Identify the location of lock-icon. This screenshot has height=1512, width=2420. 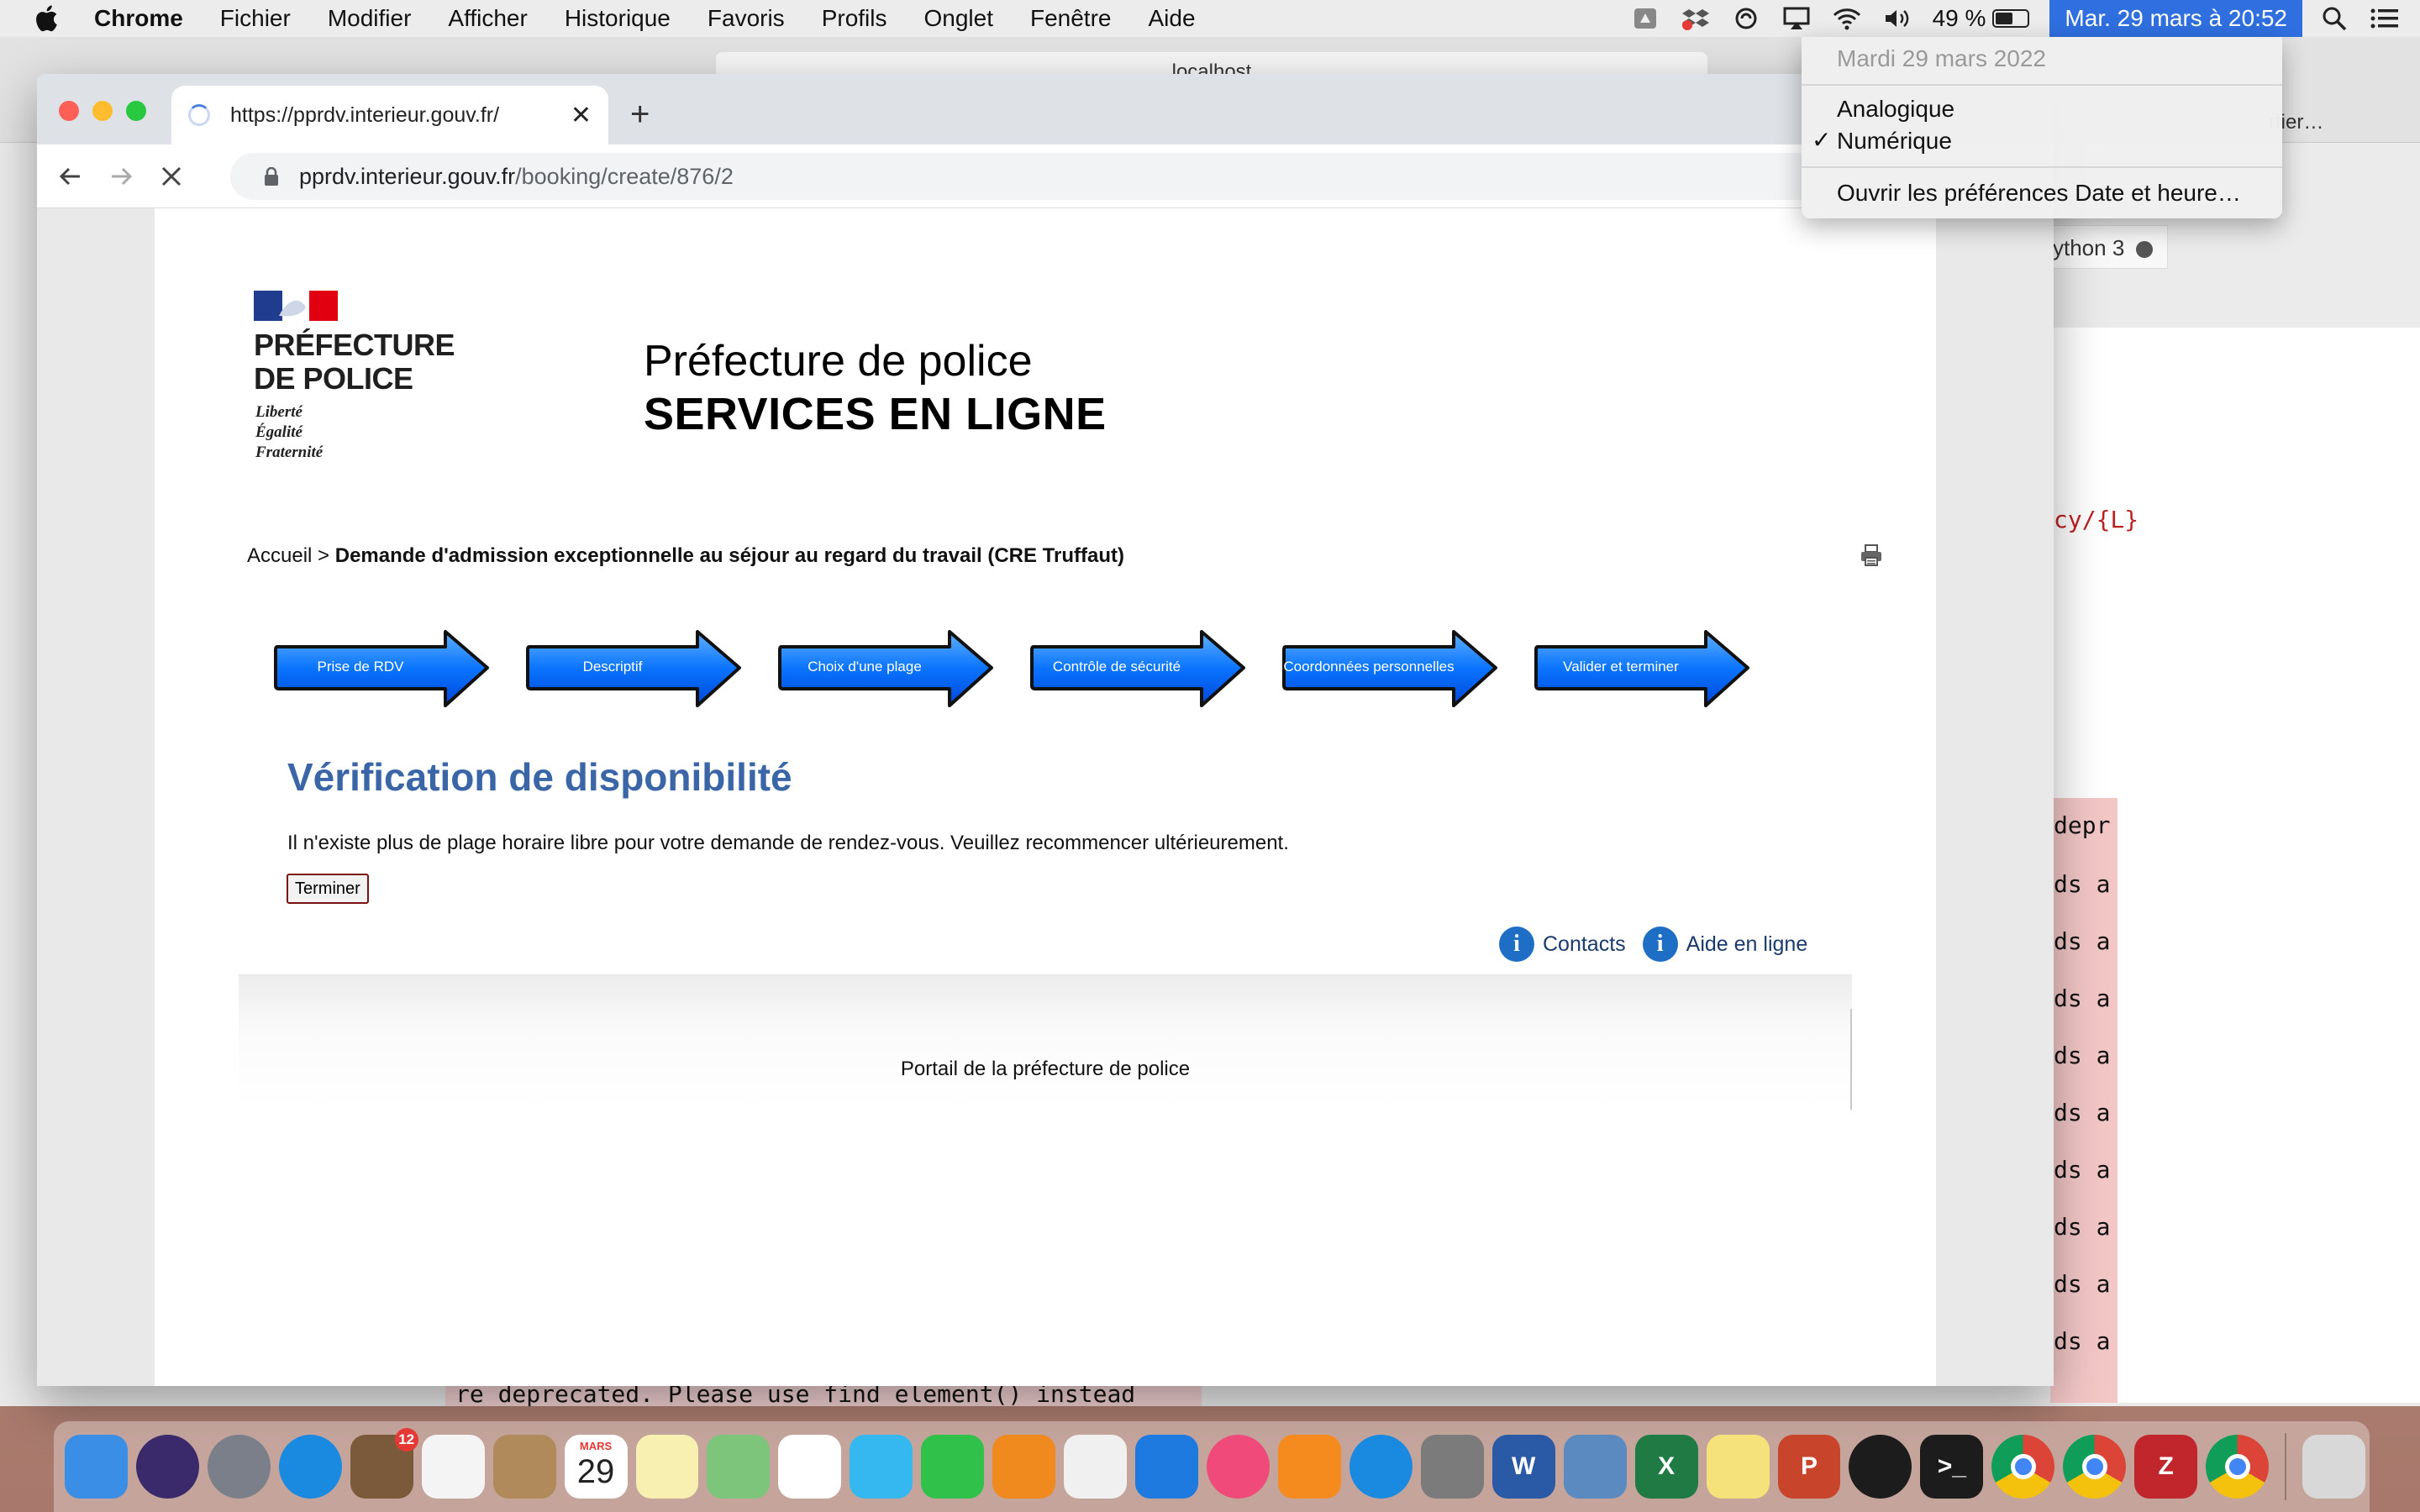
(271, 176).